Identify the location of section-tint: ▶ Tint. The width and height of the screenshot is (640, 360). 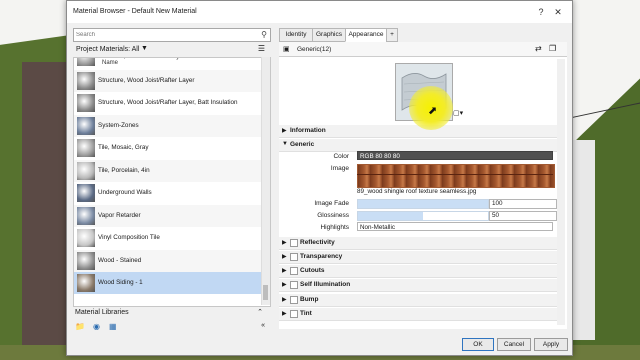
(421, 314).